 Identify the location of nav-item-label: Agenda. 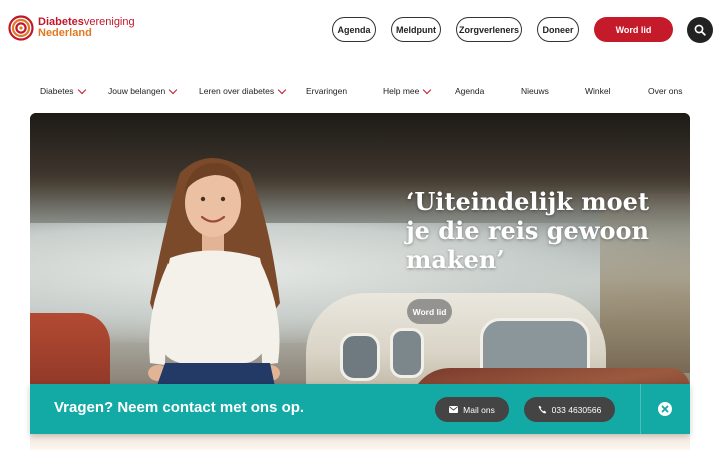
(470, 91).